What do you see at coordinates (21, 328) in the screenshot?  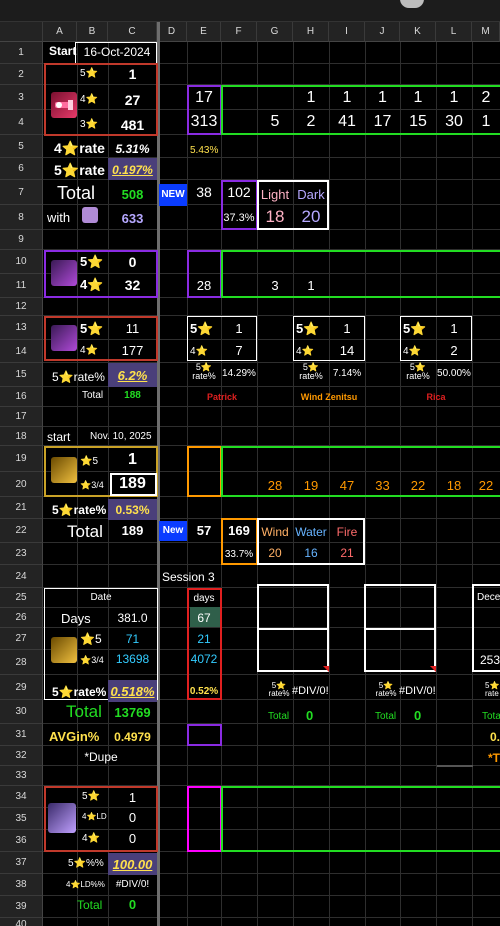 I see `row-header-13: 13` at bounding box center [21, 328].